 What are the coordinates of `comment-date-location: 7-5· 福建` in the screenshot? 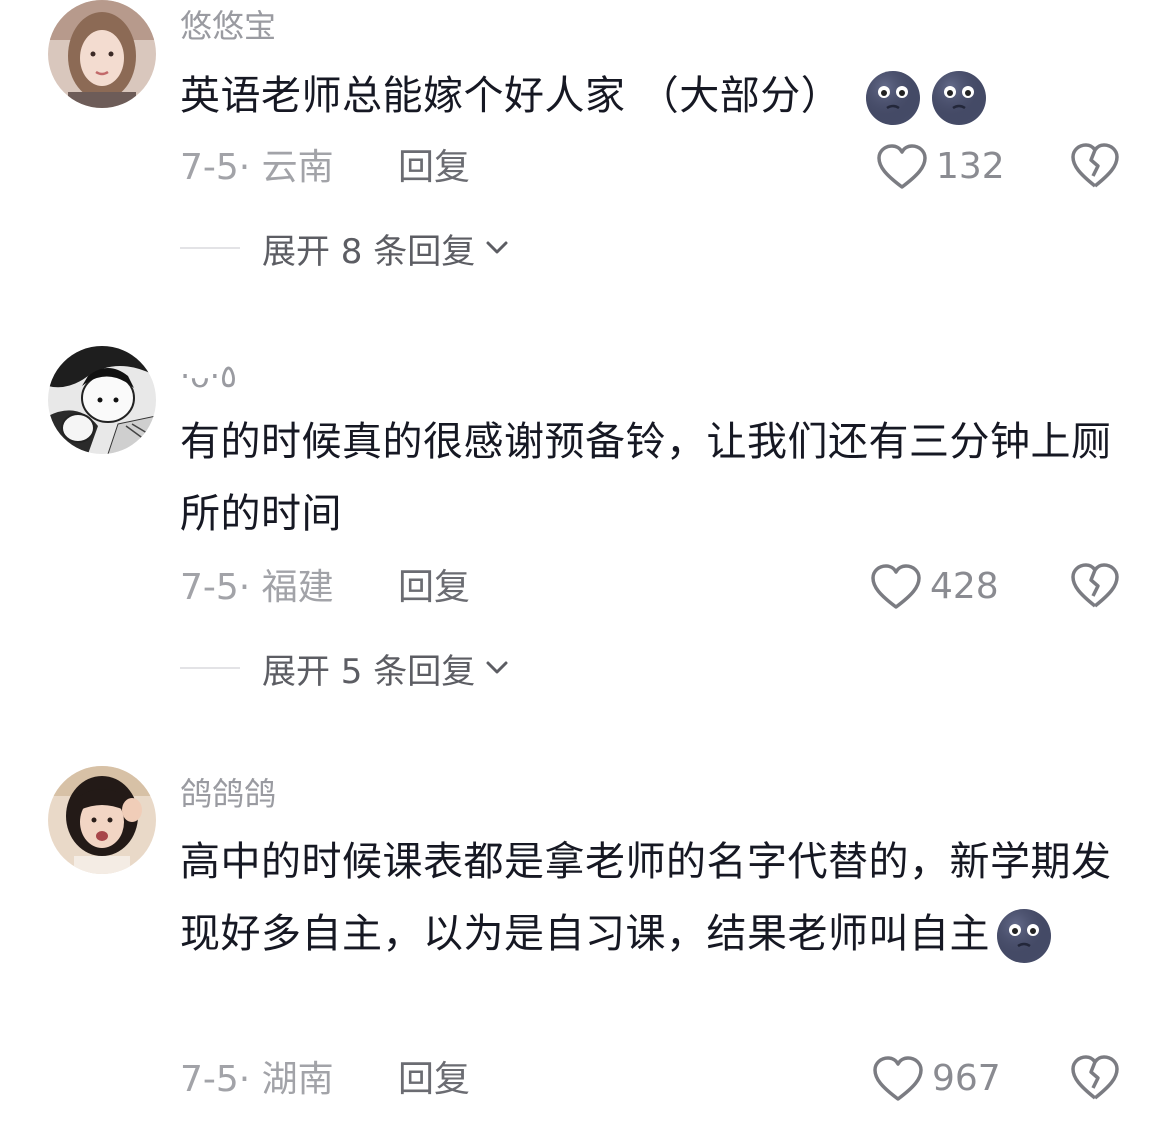 It's located at (257, 587).